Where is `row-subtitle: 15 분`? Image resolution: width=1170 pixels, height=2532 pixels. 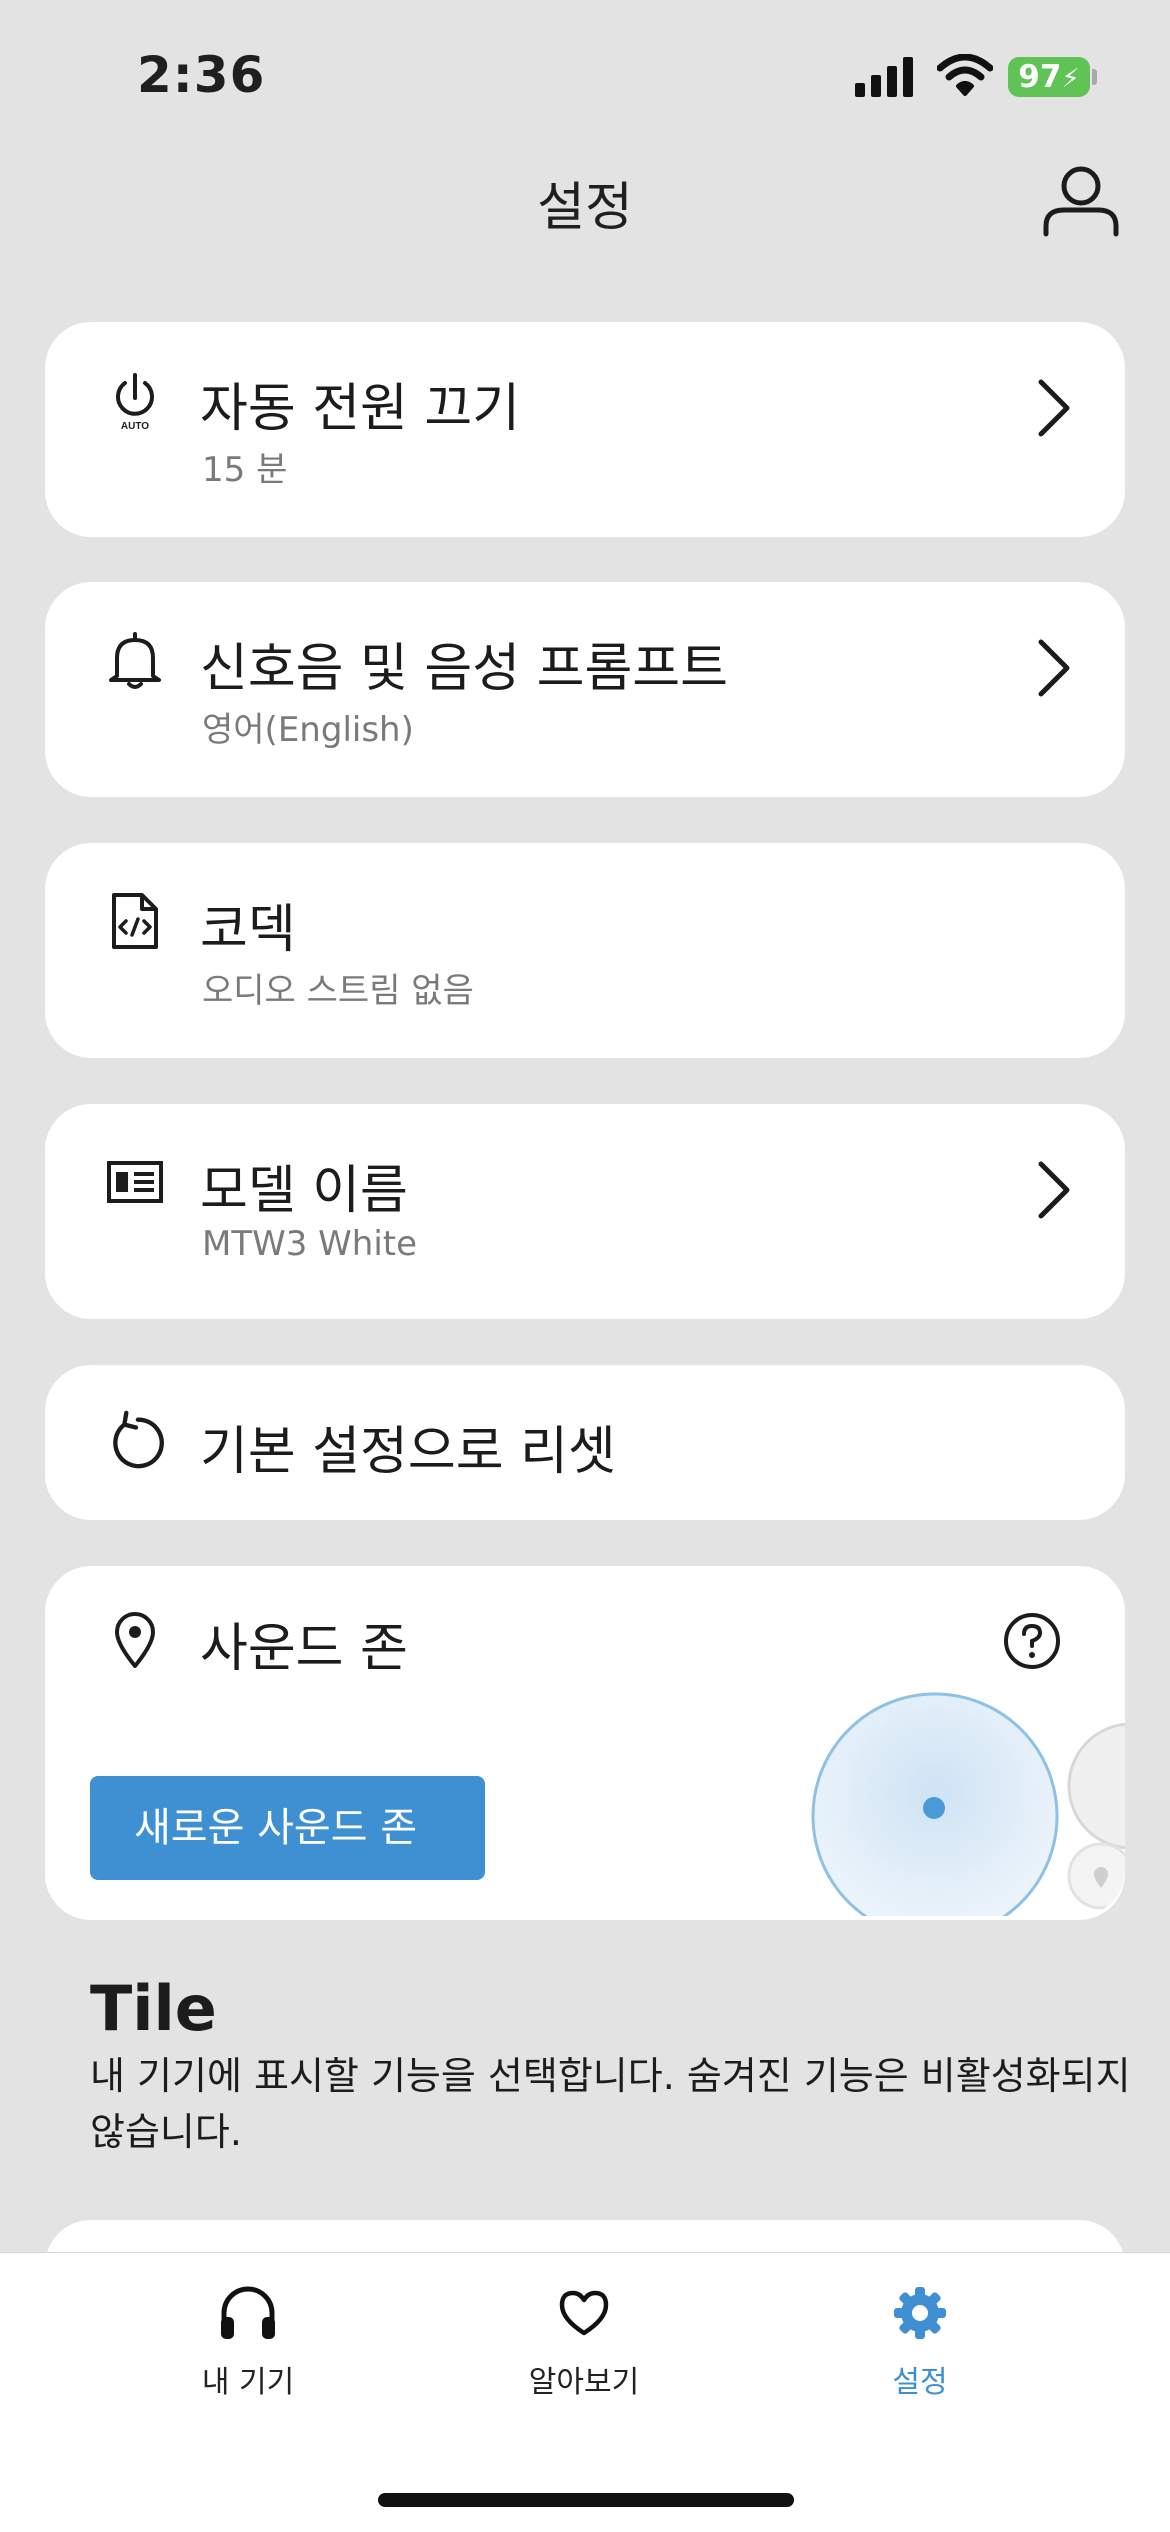
row-subtitle: 15 분 is located at coordinates (245, 470).